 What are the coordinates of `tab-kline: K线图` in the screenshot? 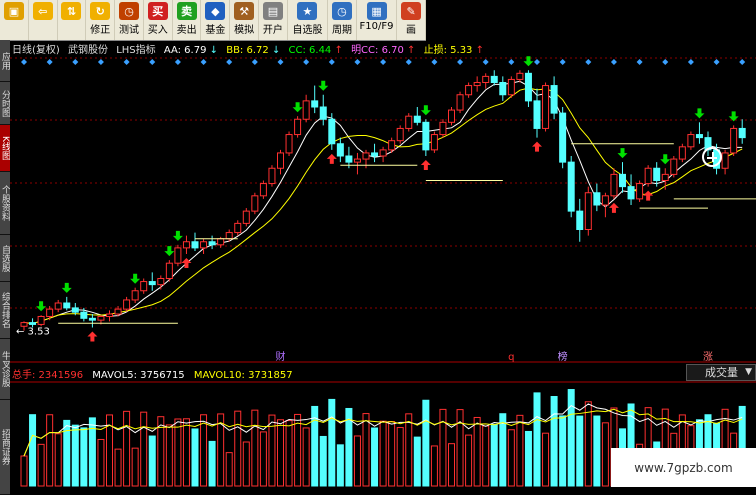 It's located at (5, 148).